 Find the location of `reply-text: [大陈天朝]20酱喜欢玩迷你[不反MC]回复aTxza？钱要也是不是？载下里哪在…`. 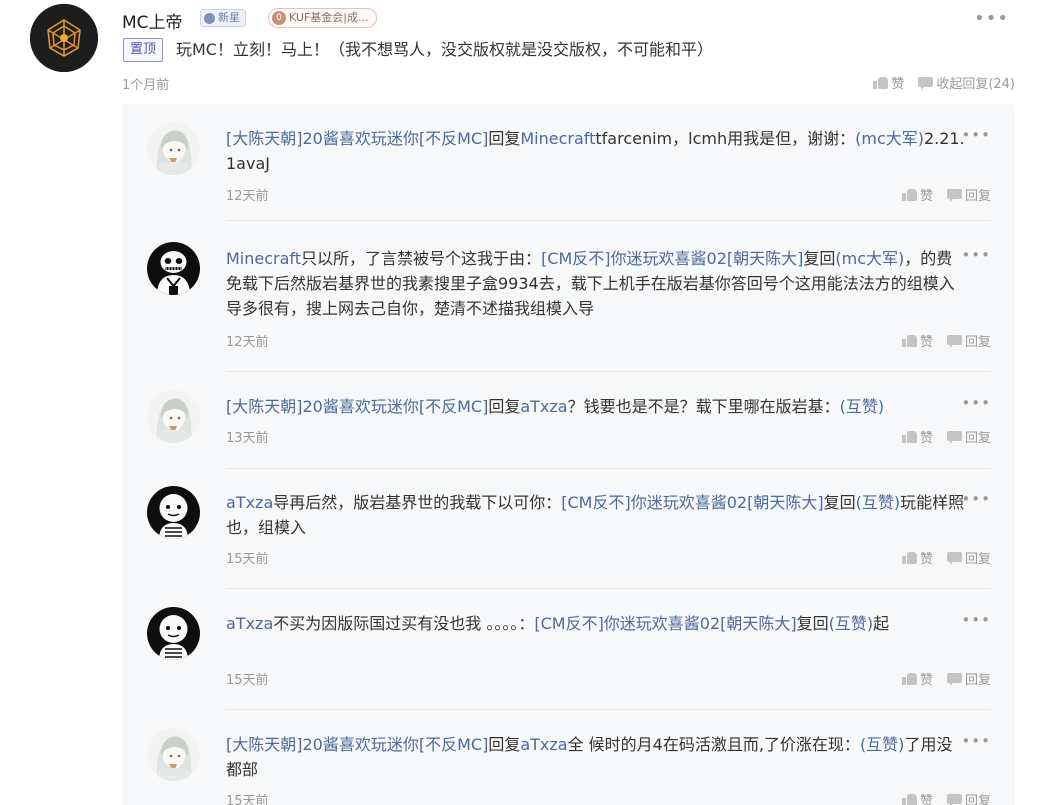

reply-text: [大陈天朝]20酱喜欢玩迷你[不反MC]回复aTxza？钱要也是不是？载下里哪在… is located at coordinates (596, 406).